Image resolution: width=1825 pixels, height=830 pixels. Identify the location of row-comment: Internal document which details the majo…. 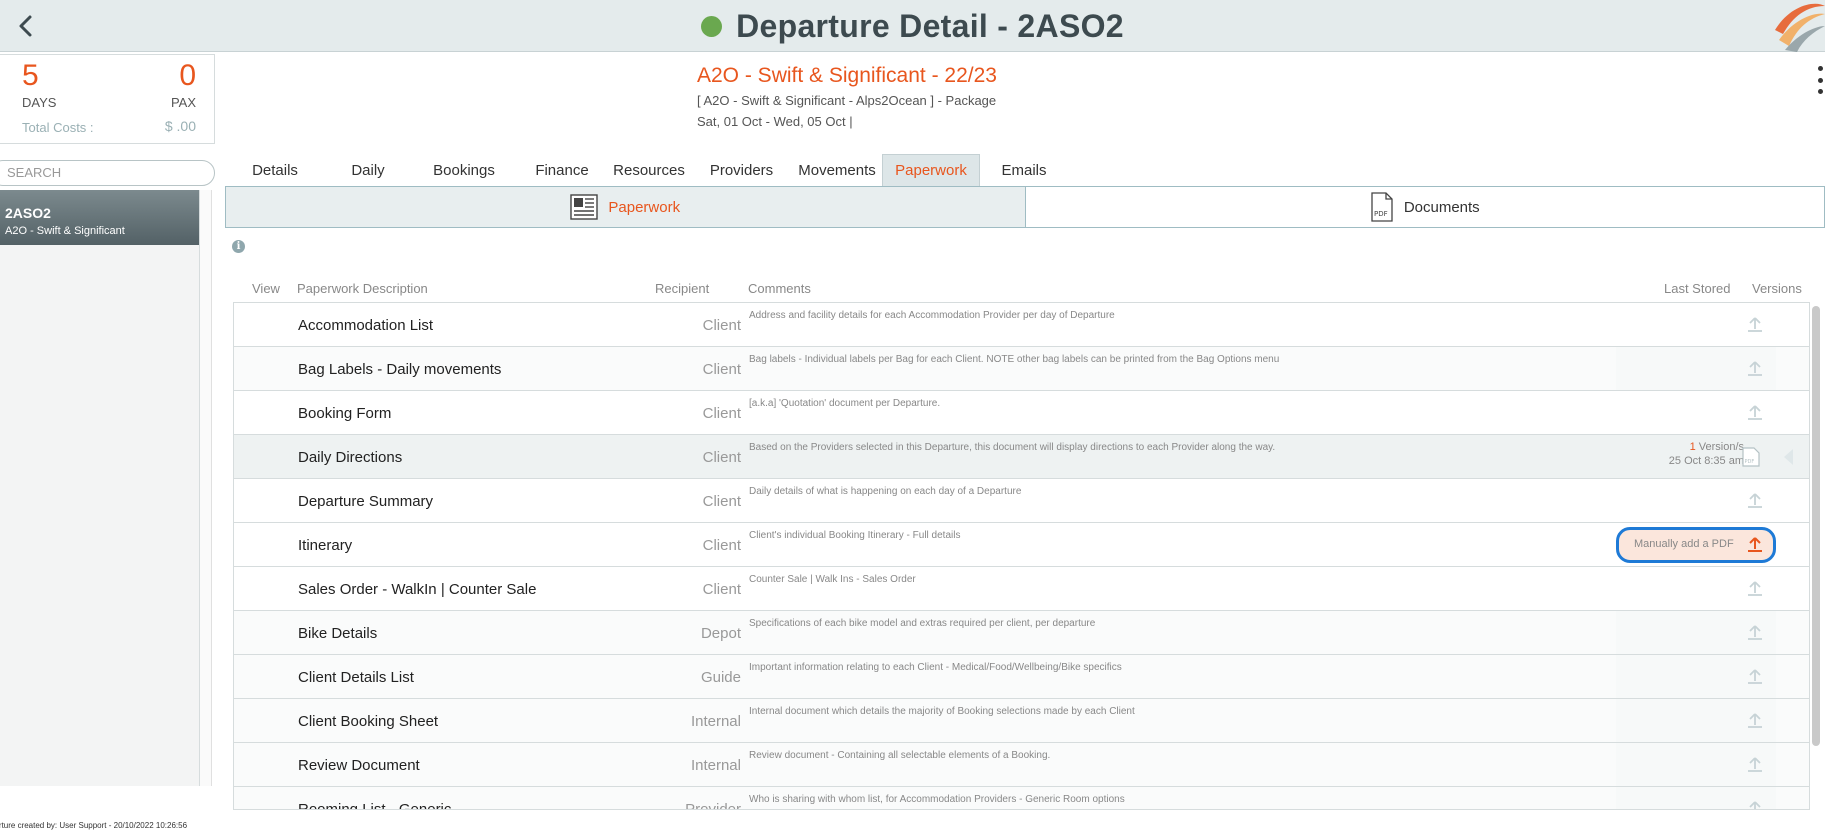
(942, 711).